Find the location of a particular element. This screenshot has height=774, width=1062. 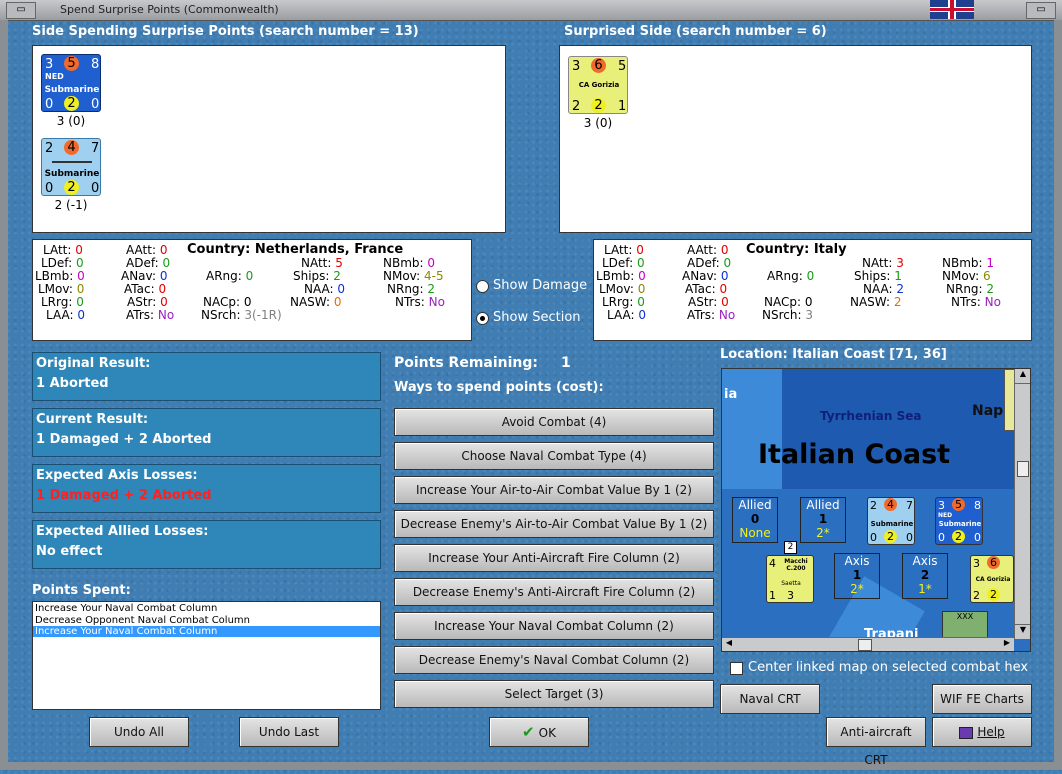

original-result-panel: Original Result: 1 Aborted is located at coordinates (206, 376).